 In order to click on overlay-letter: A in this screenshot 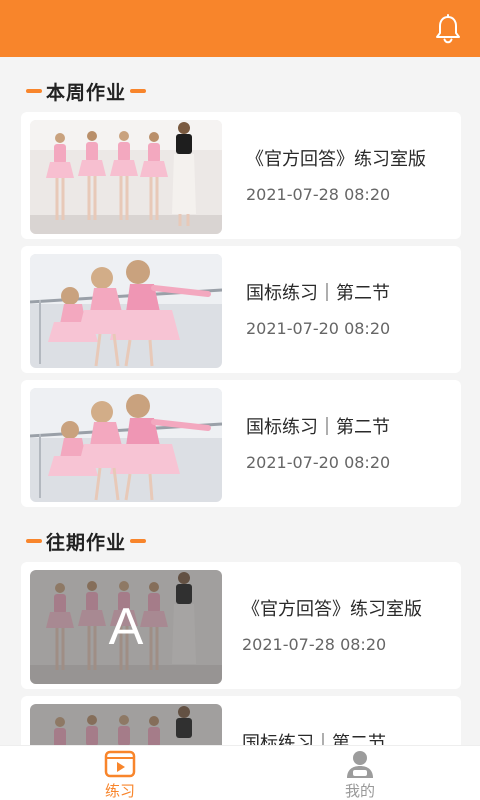, I will do `click(126, 627)`.